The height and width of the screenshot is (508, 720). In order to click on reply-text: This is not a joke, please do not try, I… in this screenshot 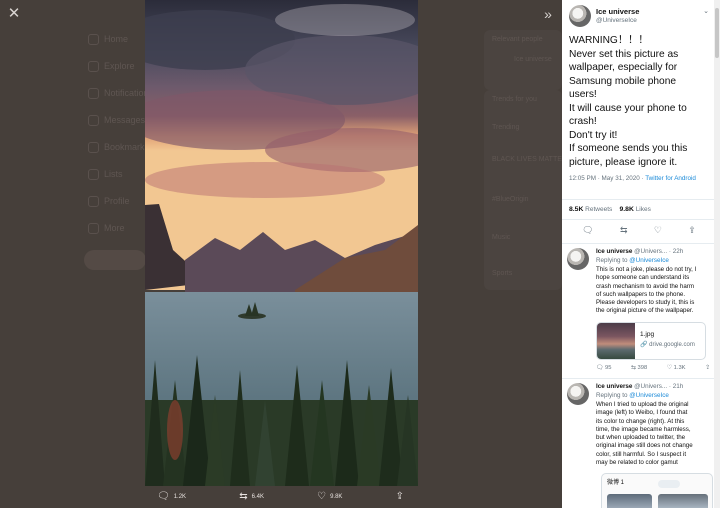, I will do `click(646, 290)`.